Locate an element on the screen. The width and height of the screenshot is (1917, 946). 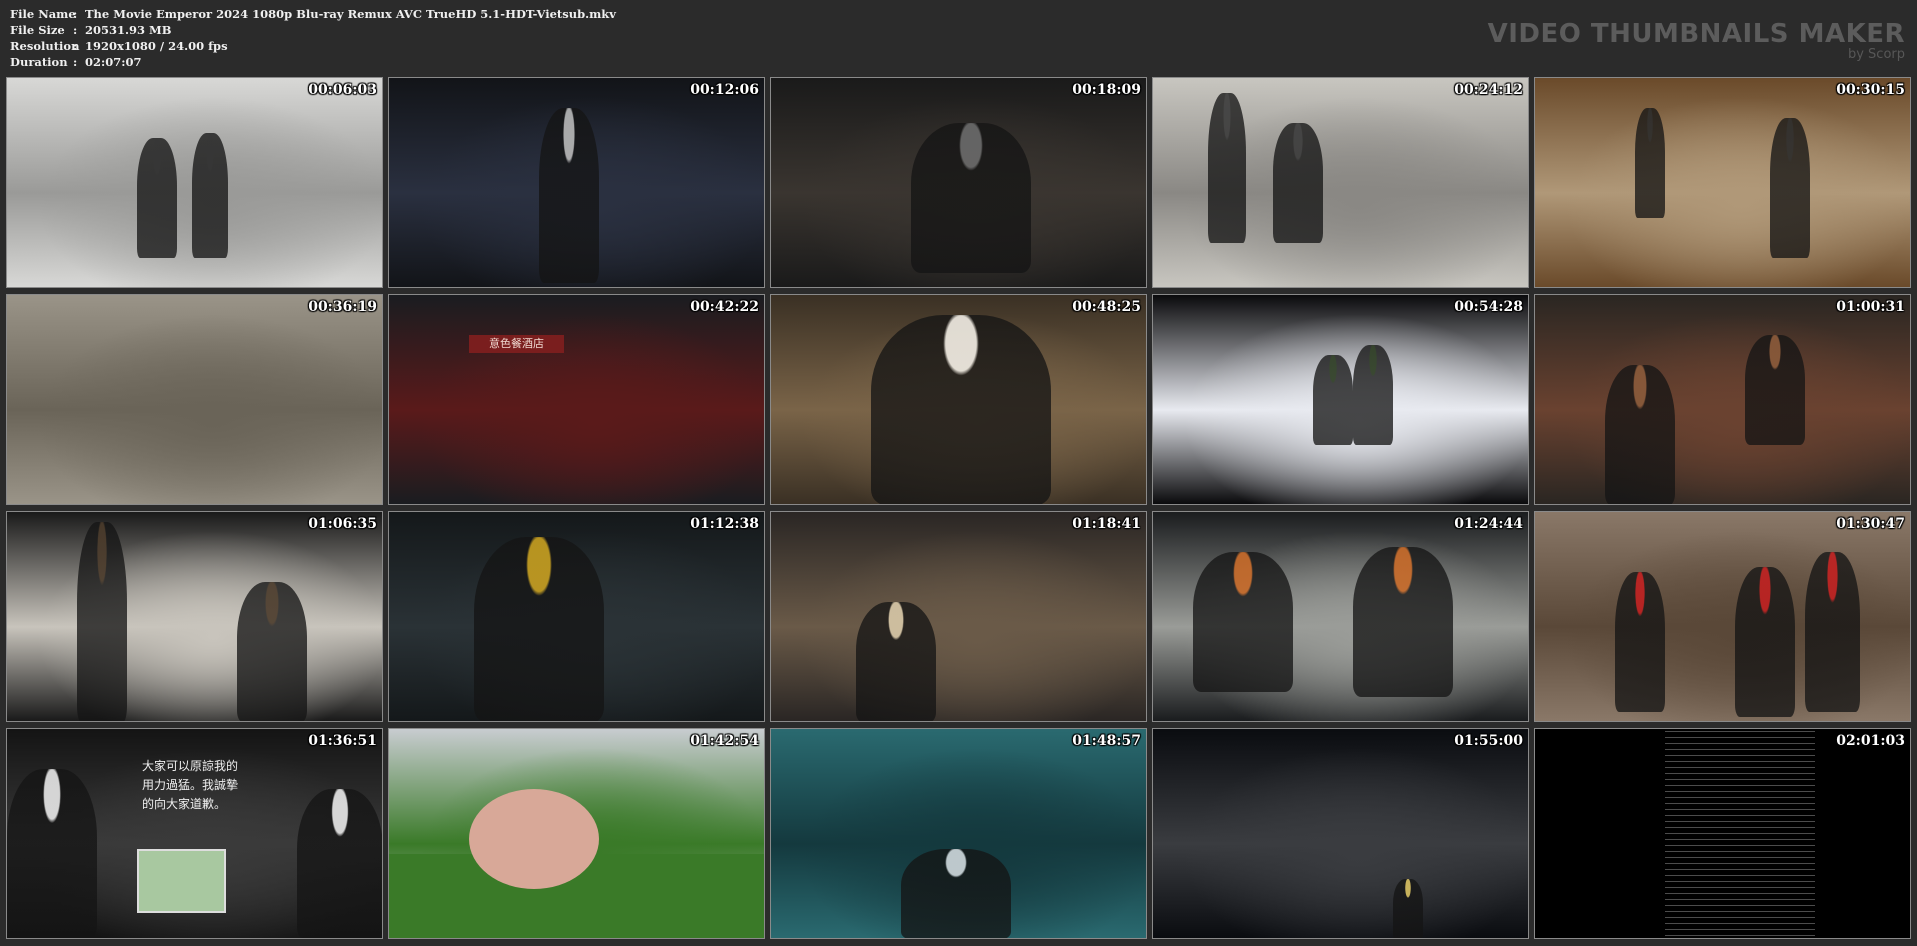
video-thumbnail: 00:30:15 is located at coordinates (1722, 182).